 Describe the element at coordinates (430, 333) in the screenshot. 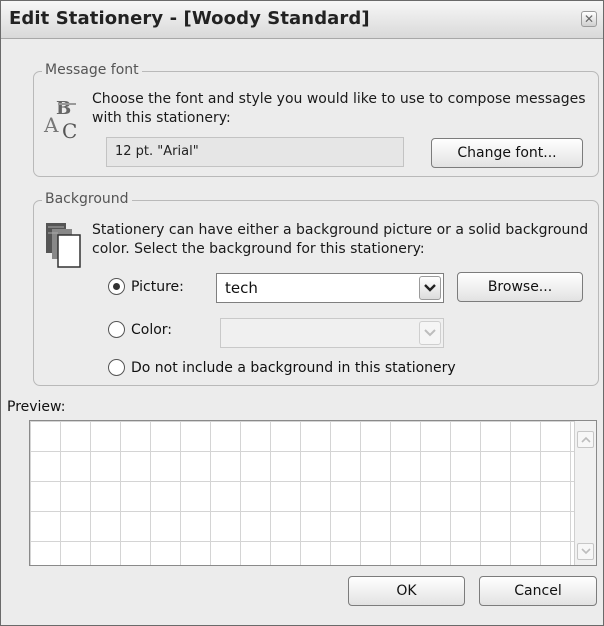

I see `chevron-down-disabled-icon` at that location.